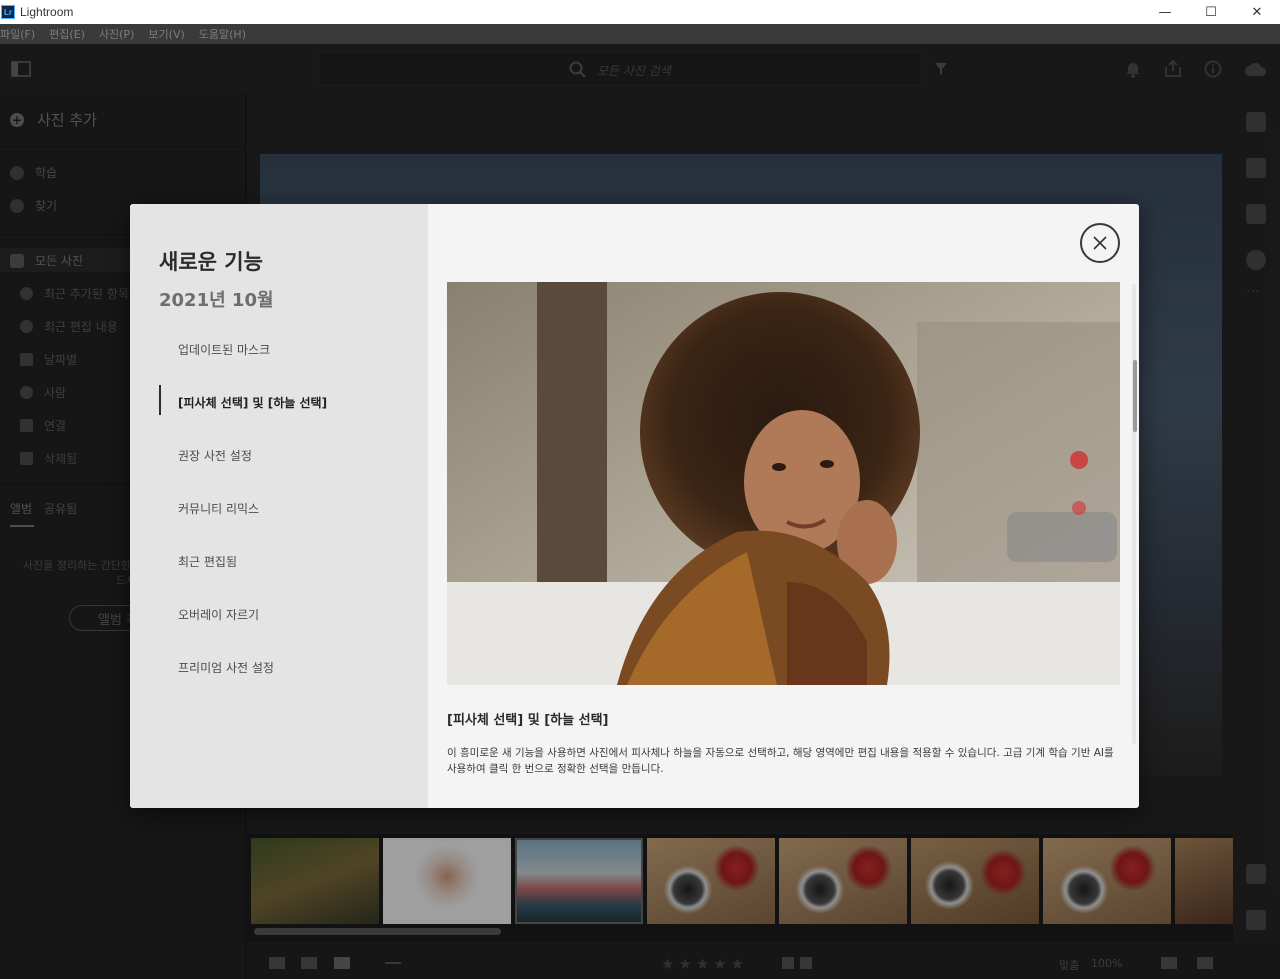  Describe the element at coordinates (252, 402) in the screenshot. I see `nav-select-subject-sky: [피사체 선택] 및 [하늘 선택]` at that location.